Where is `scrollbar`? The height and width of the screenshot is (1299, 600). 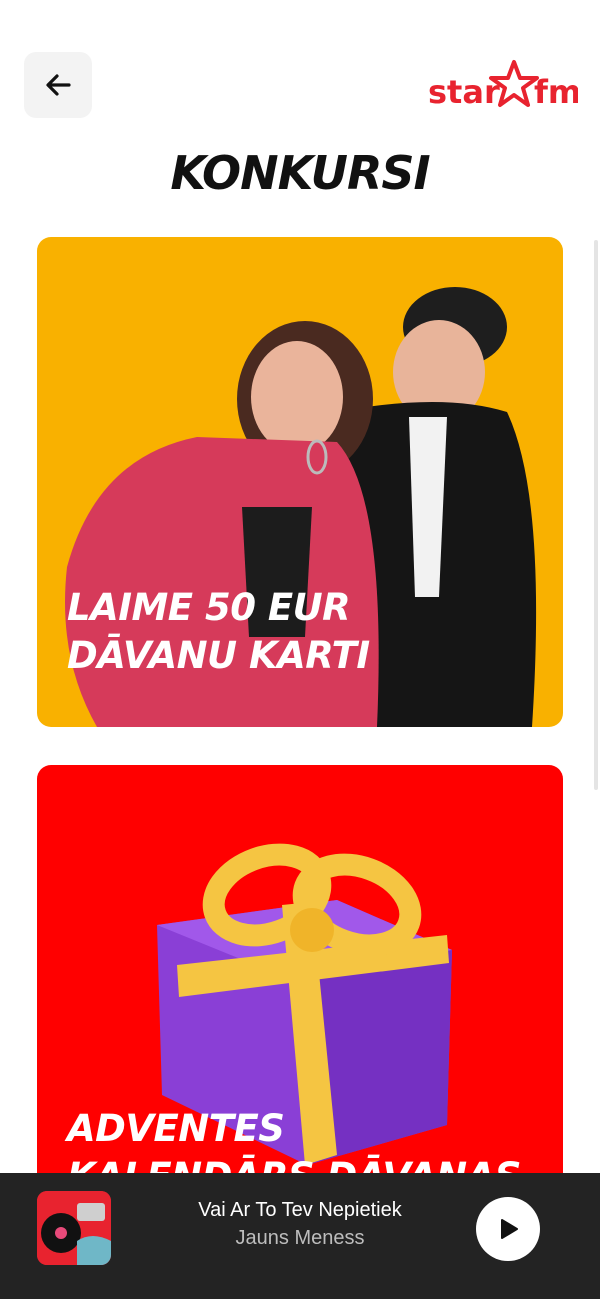 scrollbar is located at coordinates (596, 515).